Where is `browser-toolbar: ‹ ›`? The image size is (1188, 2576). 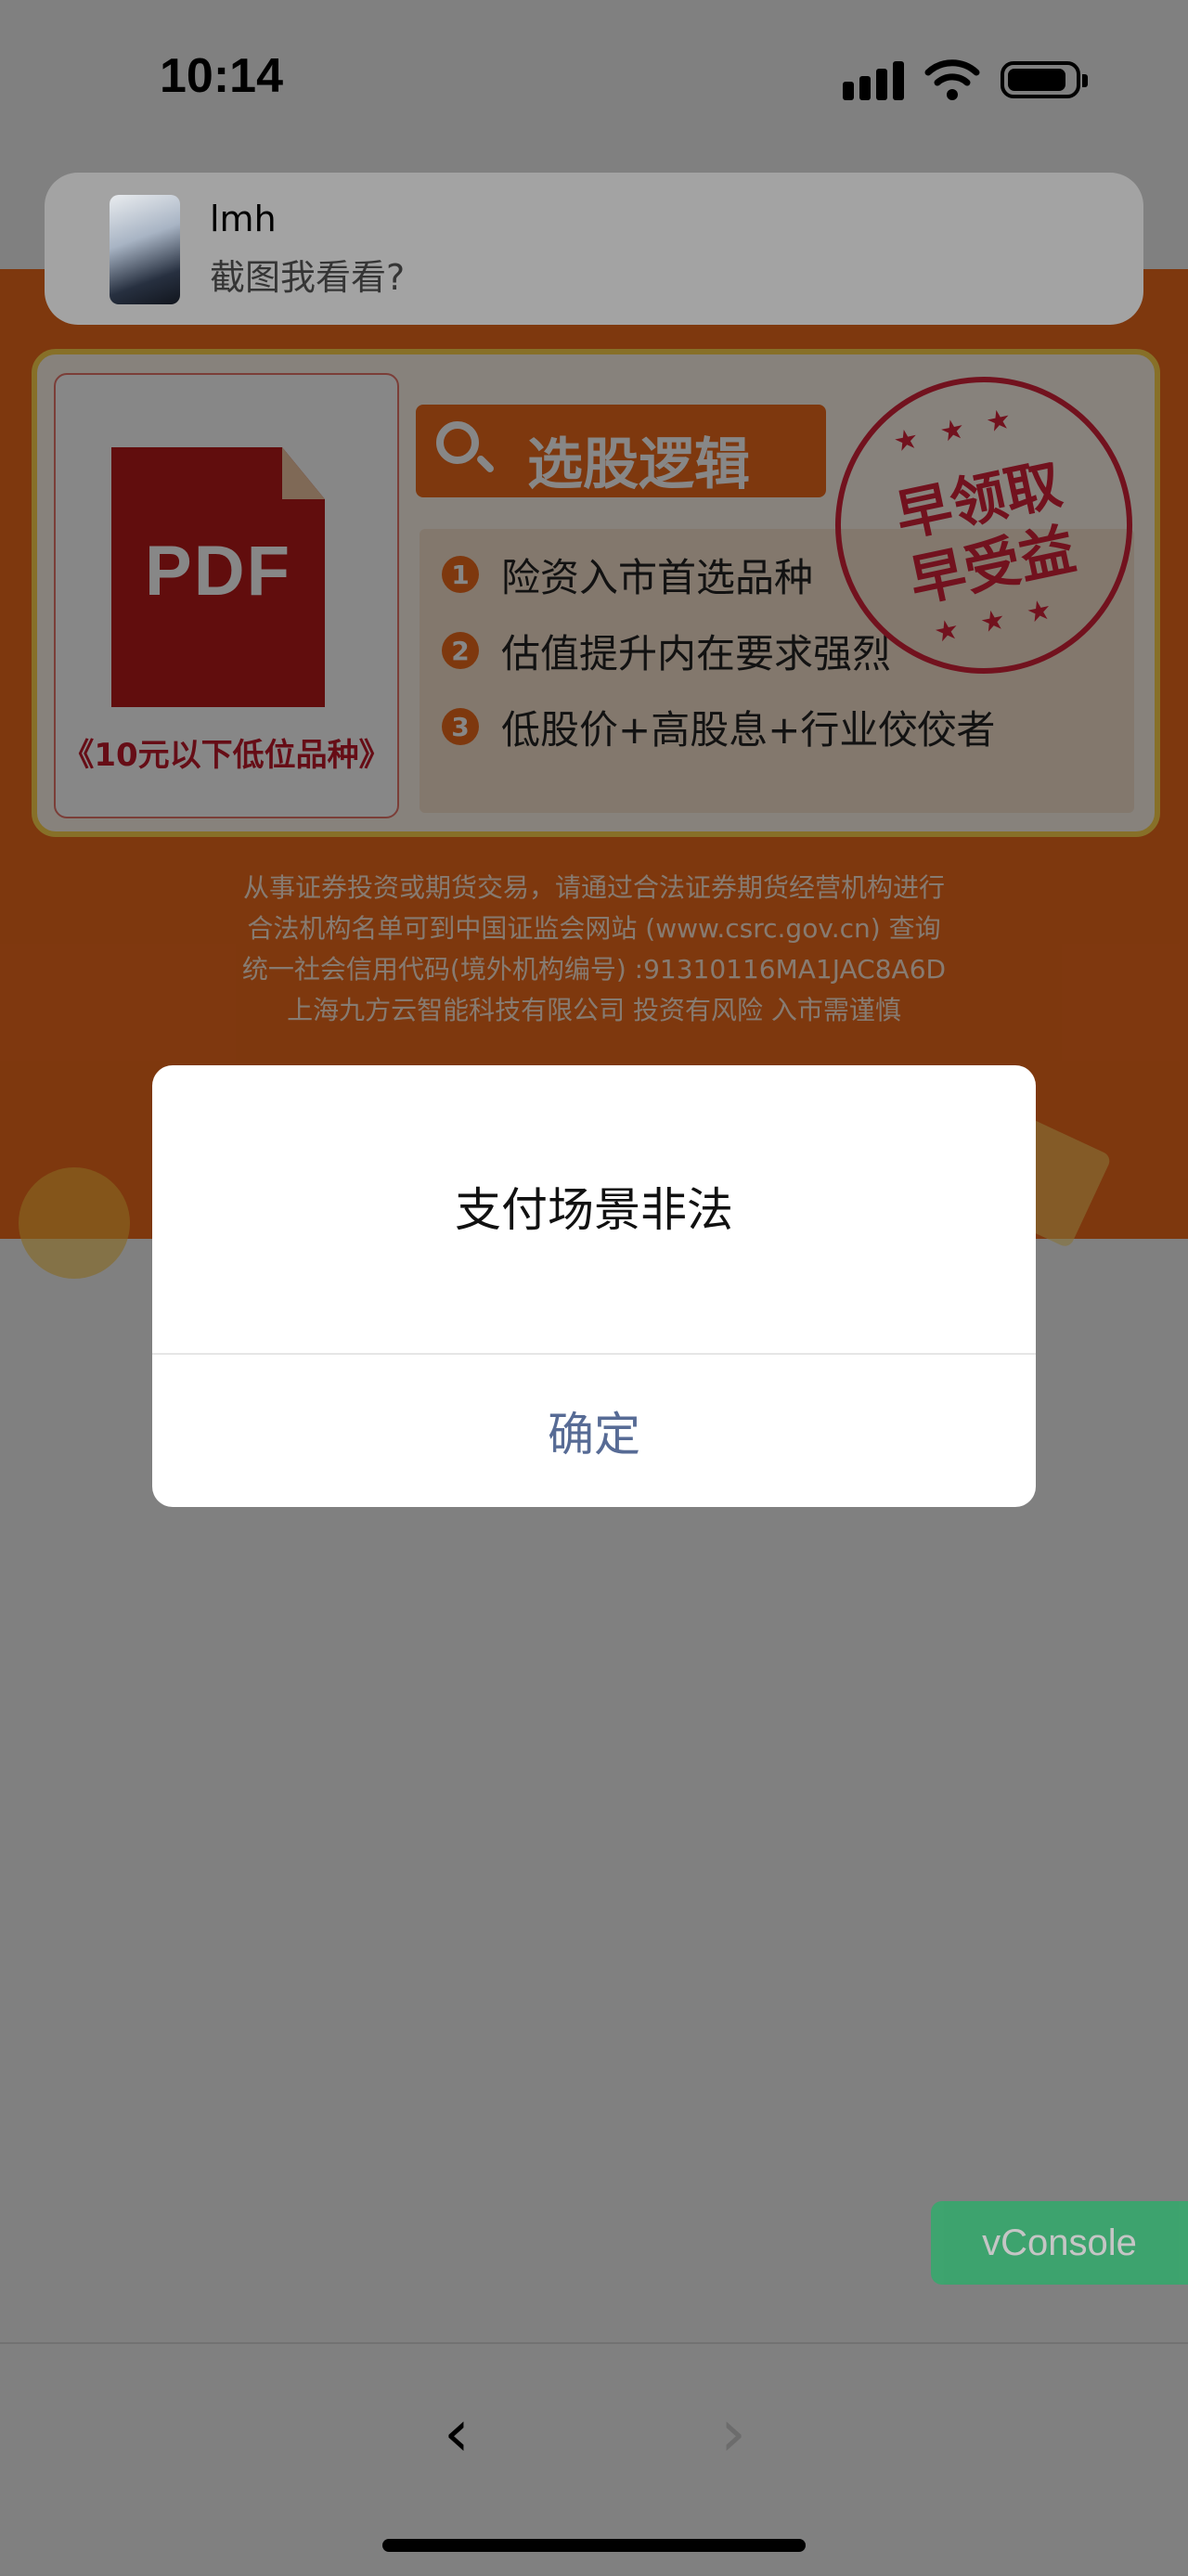
browser-toolbar: ‹ › is located at coordinates (594, 2459).